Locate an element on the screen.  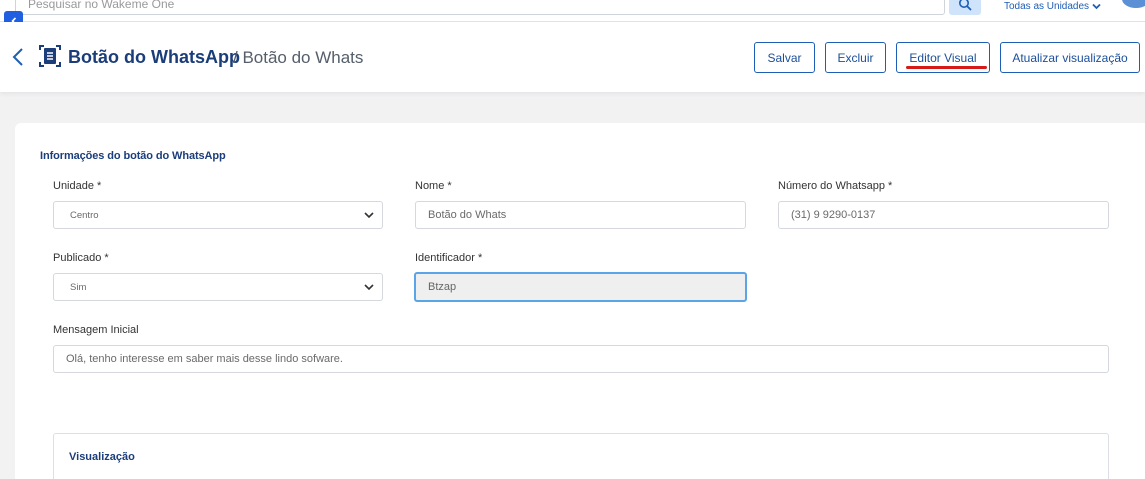
identificador-input: Btzap is located at coordinates (580, 287).